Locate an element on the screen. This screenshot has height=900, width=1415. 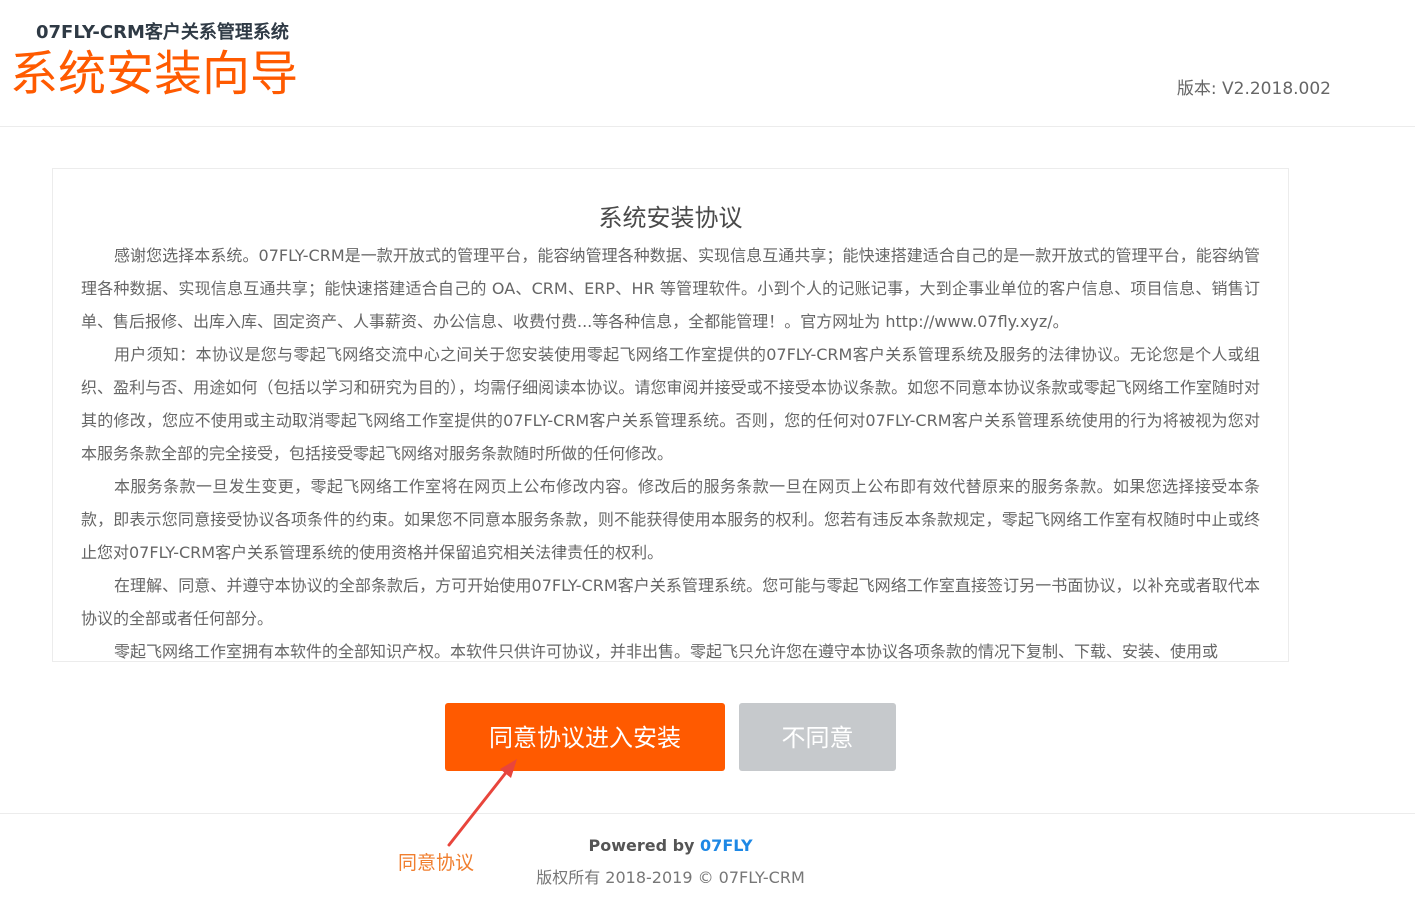
agreement-title: 系统安装协议 is located at coordinates (670, 218).